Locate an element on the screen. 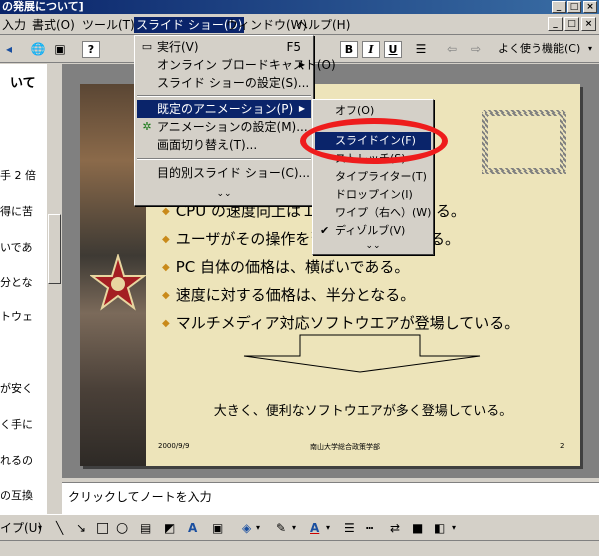 The image size is (599, 556). close-button: × is located at coordinates (590, 7).